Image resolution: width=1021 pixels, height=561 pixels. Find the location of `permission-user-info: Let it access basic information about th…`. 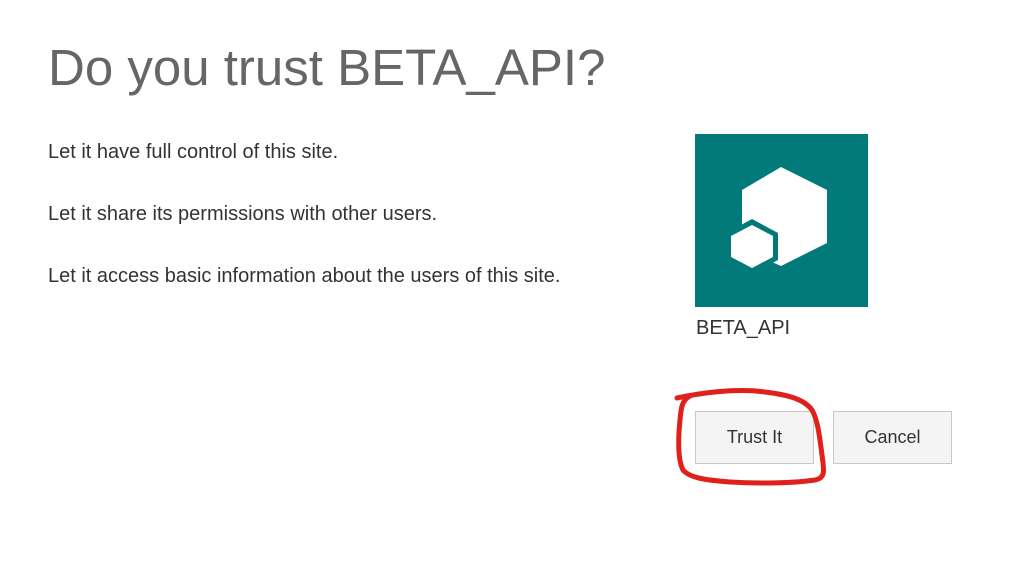

permission-user-info: Let it access basic information about th… is located at coordinates (304, 276).